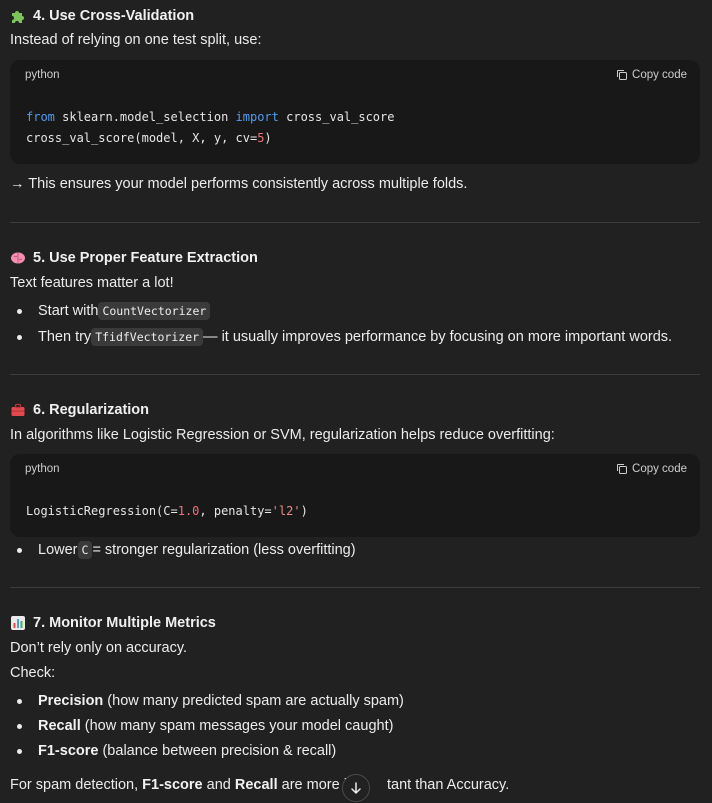  Describe the element at coordinates (102, 511) in the screenshot. I see `code-text: LogisticRegression(C=` at that location.